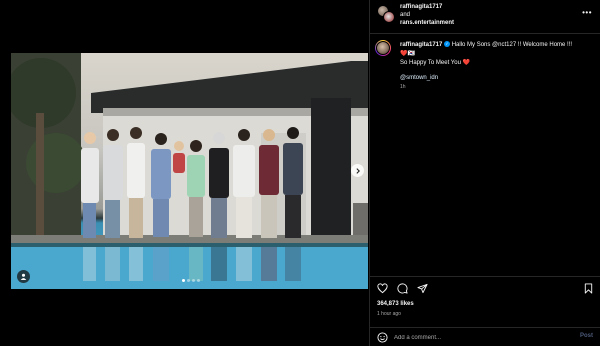 This screenshot has height=346, width=600. What do you see at coordinates (191, 280) in the screenshot?
I see `carousel-indicator` at bounding box center [191, 280].